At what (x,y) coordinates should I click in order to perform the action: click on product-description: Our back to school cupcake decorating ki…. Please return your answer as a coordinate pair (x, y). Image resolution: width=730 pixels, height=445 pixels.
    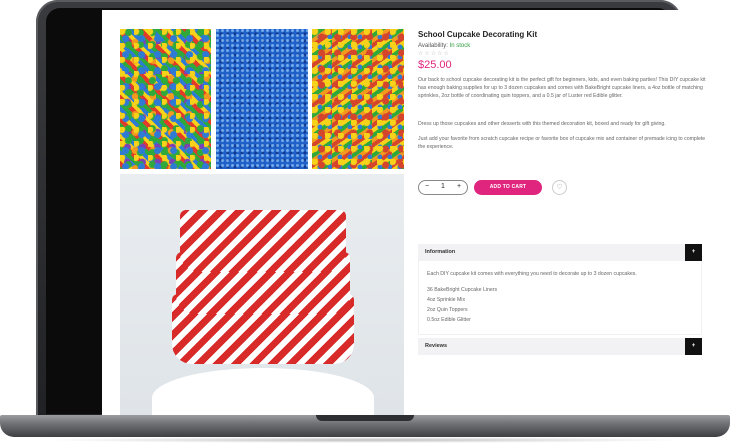
    Looking at the image, I should click on (562, 88).